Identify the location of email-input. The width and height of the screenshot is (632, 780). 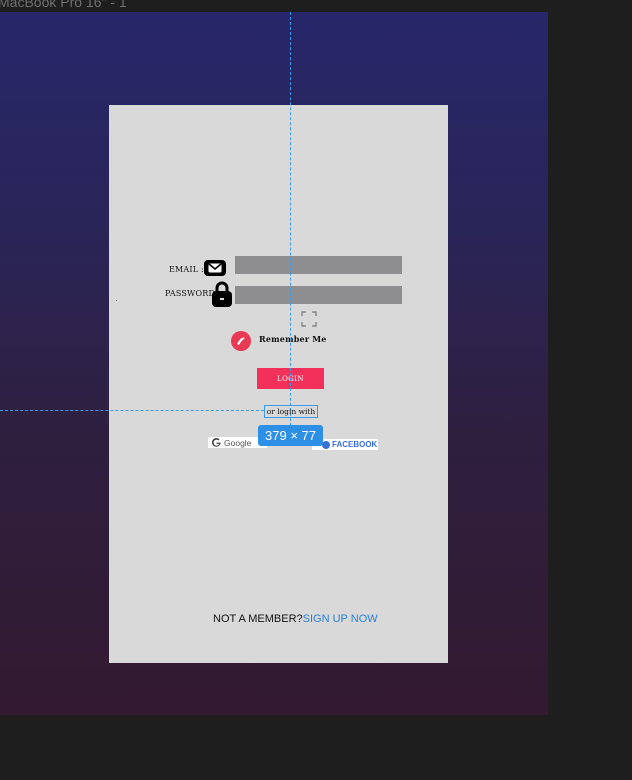
(318, 265).